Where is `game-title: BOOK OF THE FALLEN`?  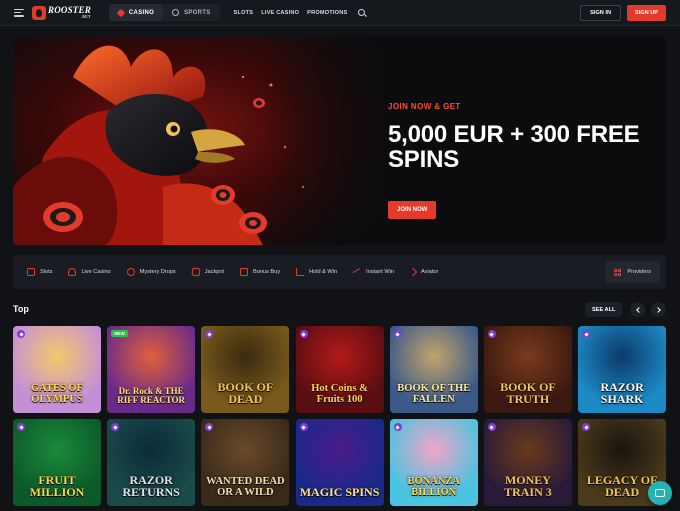 game-title: BOOK OF THE FALLEN is located at coordinates (434, 394).